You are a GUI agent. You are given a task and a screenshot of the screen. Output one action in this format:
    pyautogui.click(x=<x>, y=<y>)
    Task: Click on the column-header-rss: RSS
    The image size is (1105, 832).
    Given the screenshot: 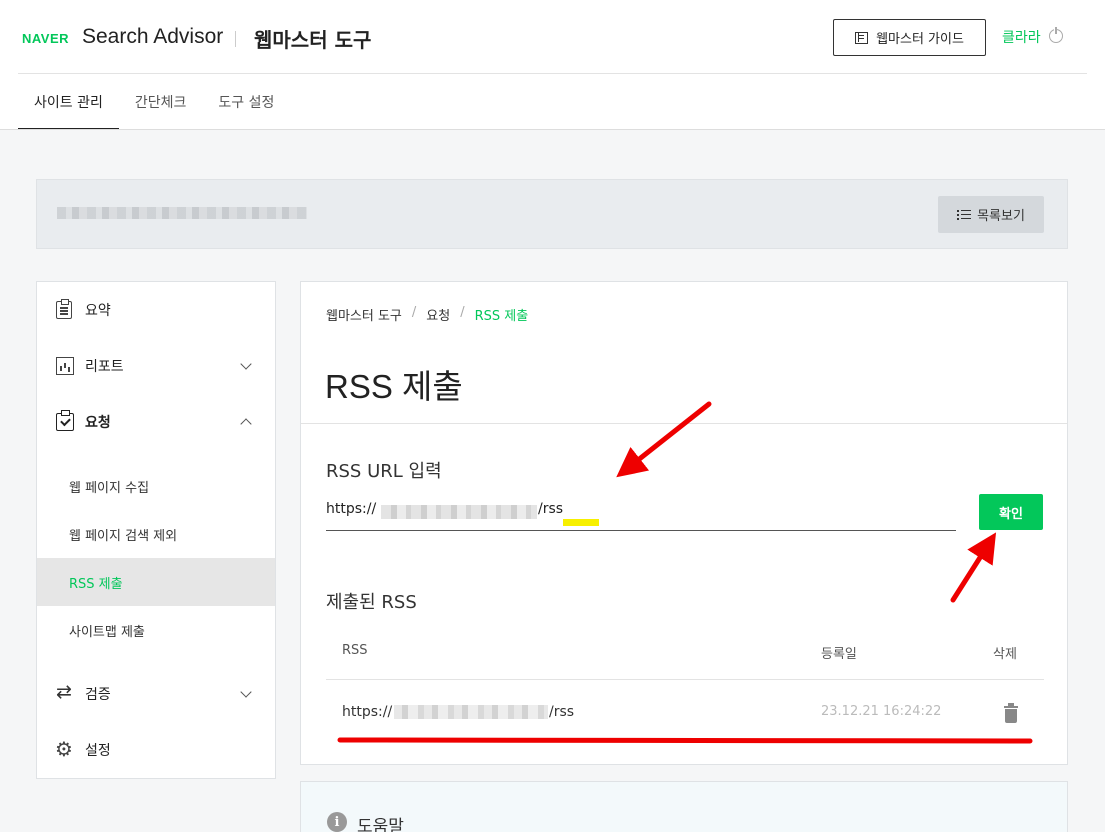 What is the action you would take?
    pyautogui.click(x=355, y=650)
    